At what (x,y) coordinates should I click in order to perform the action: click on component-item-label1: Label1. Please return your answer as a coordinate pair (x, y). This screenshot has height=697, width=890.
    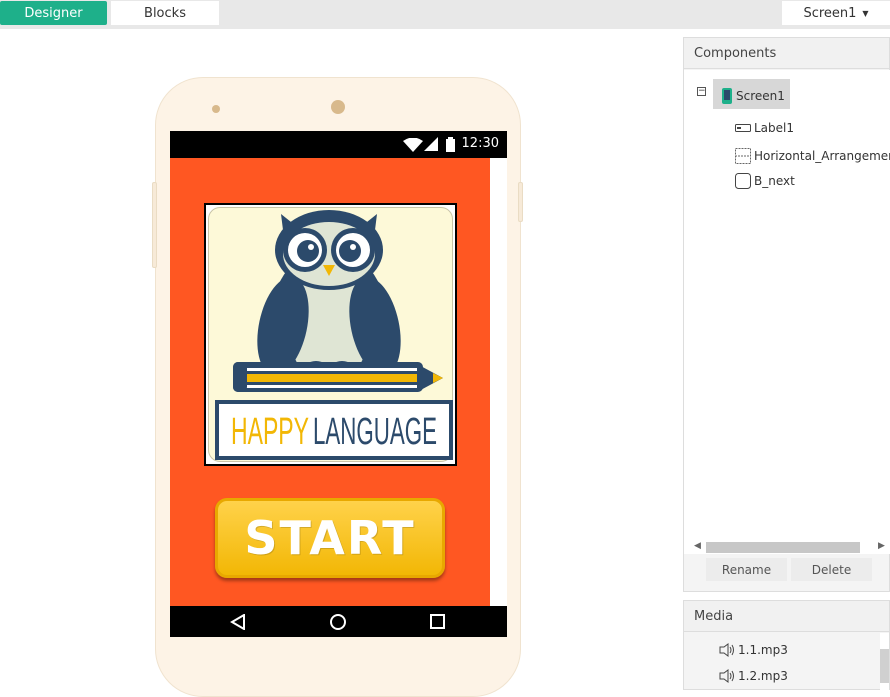
    Looking at the image, I should click on (764, 128).